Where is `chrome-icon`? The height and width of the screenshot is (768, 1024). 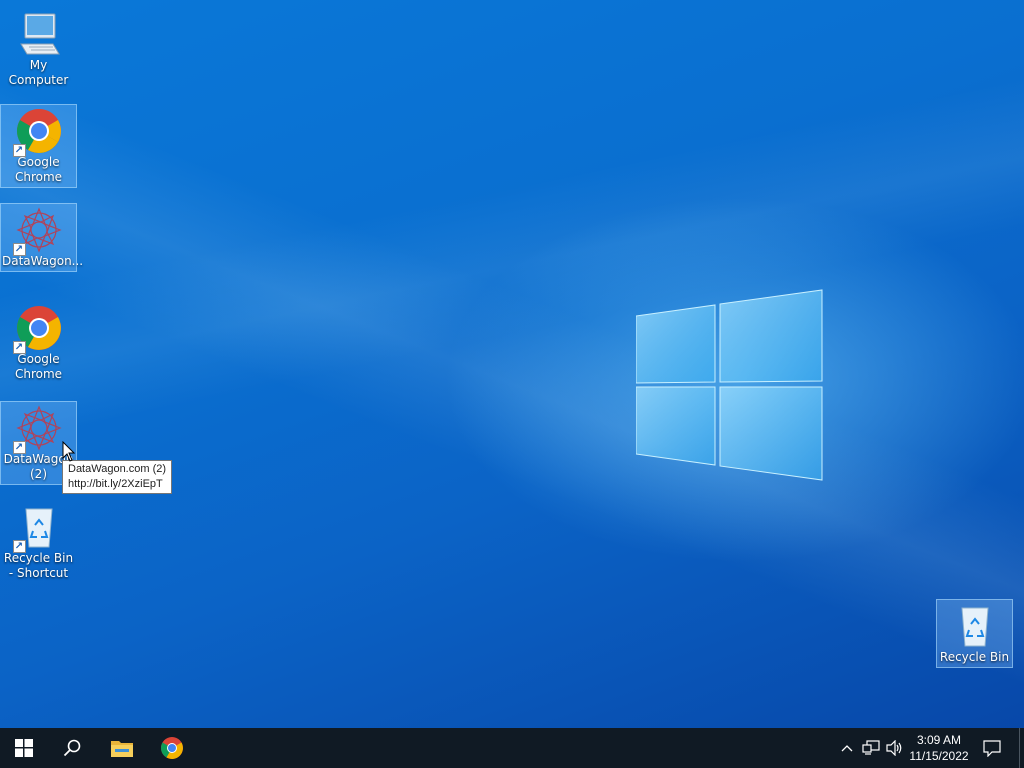
chrome-icon is located at coordinates (172, 748).